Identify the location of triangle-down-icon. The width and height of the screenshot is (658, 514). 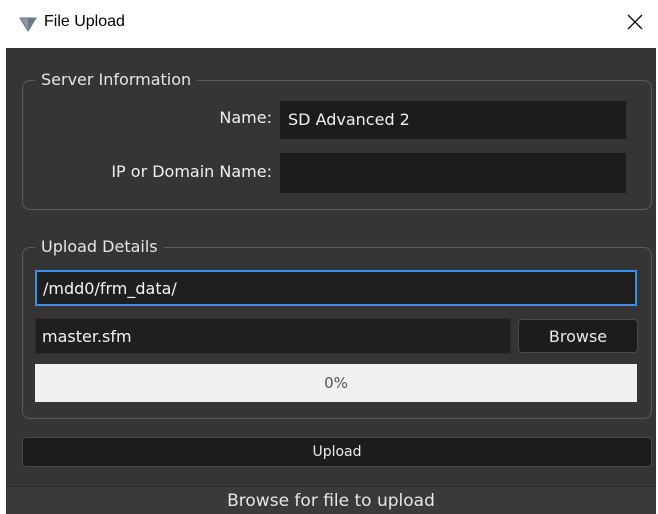
(28, 24).